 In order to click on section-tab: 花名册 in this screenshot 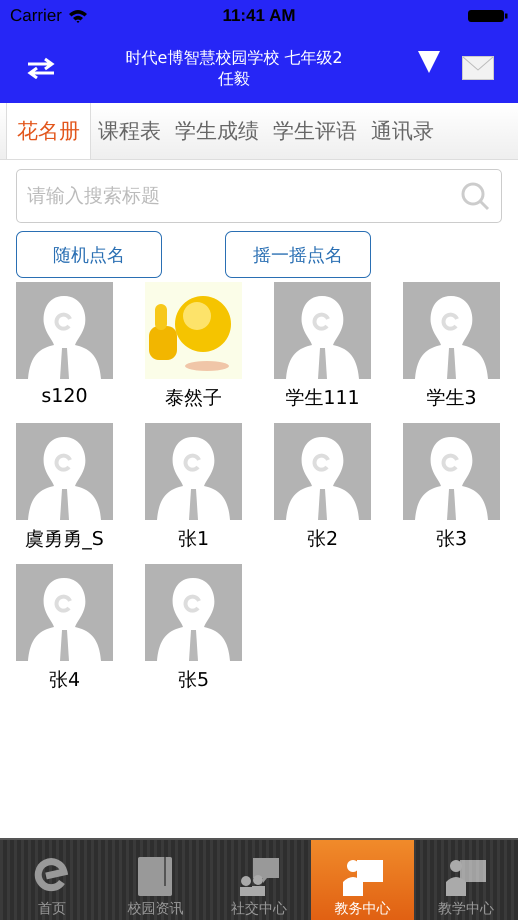, I will do `click(48, 131)`.